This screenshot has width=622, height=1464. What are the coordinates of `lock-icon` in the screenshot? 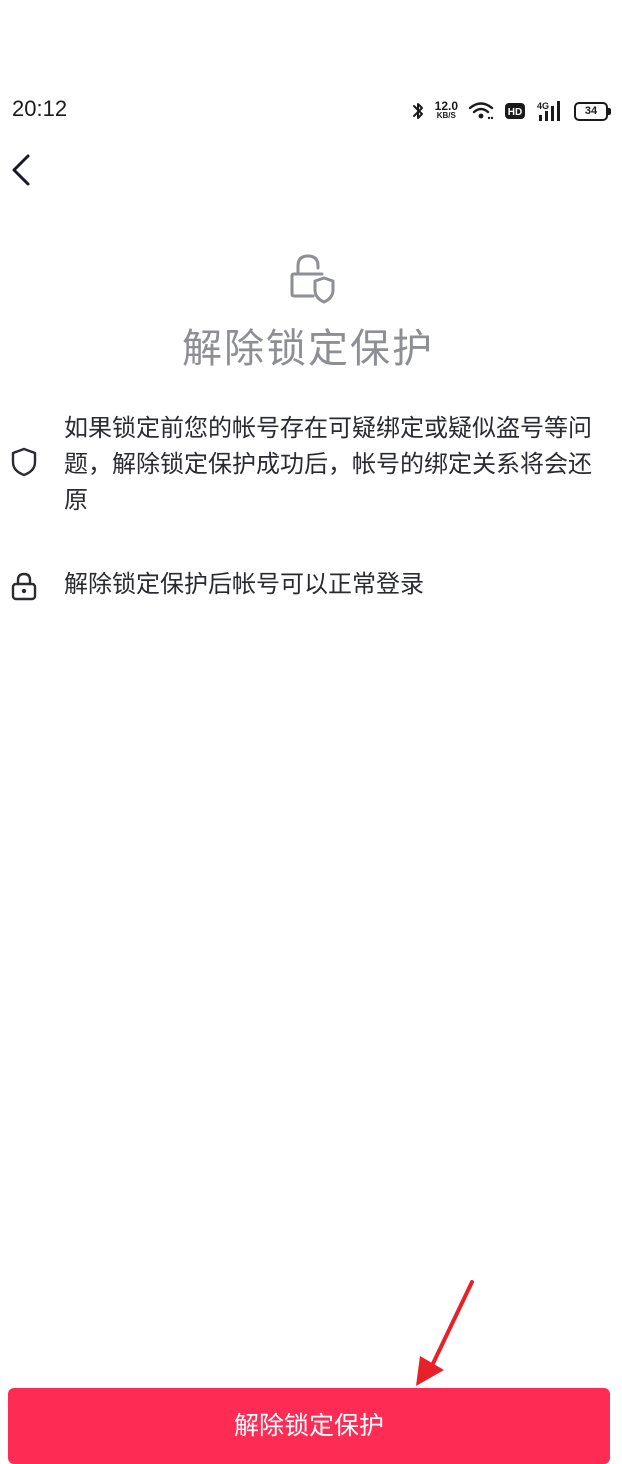 It's located at (24, 586).